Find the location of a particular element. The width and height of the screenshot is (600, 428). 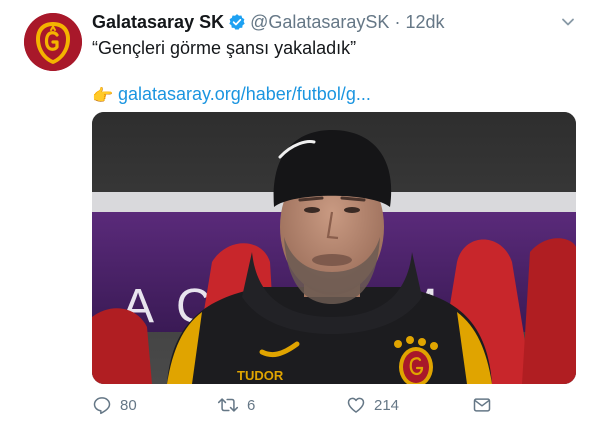

pointing-hand-icon: 👉 is located at coordinates (103, 95).